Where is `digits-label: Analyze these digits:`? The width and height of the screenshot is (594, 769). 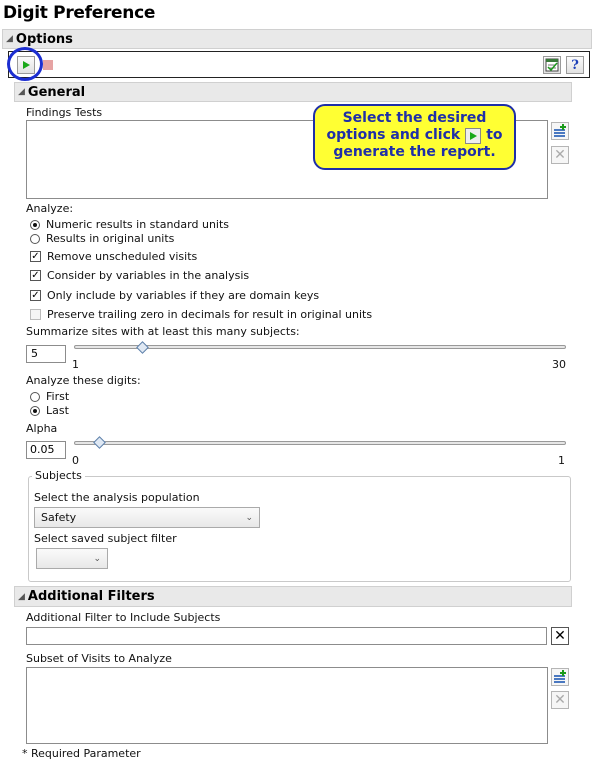 digits-label: Analyze these digits: is located at coordinates (83, 380).